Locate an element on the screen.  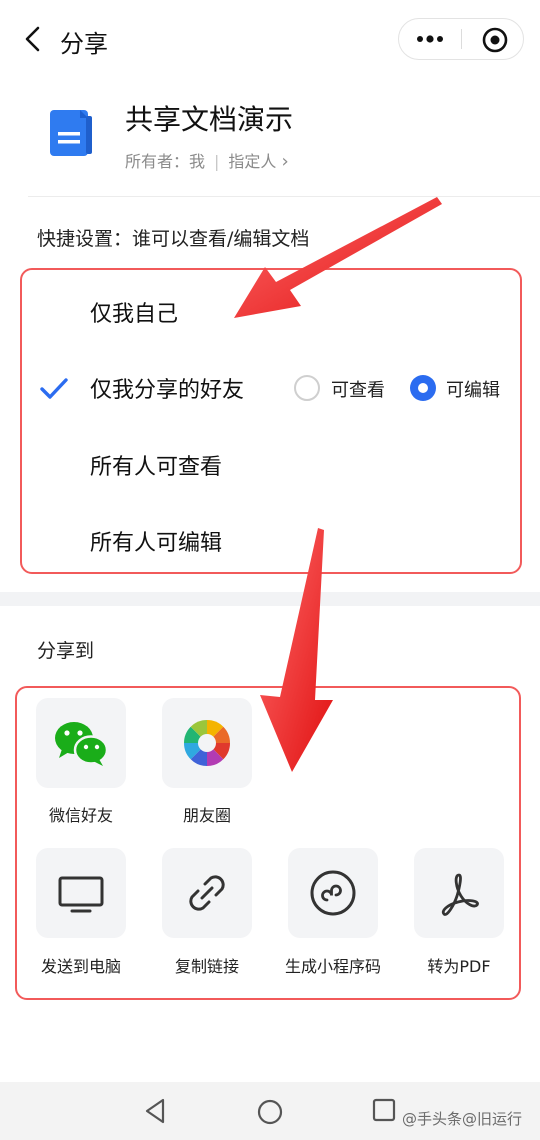
nav-back-icon is located at coordinates (155, 1111).